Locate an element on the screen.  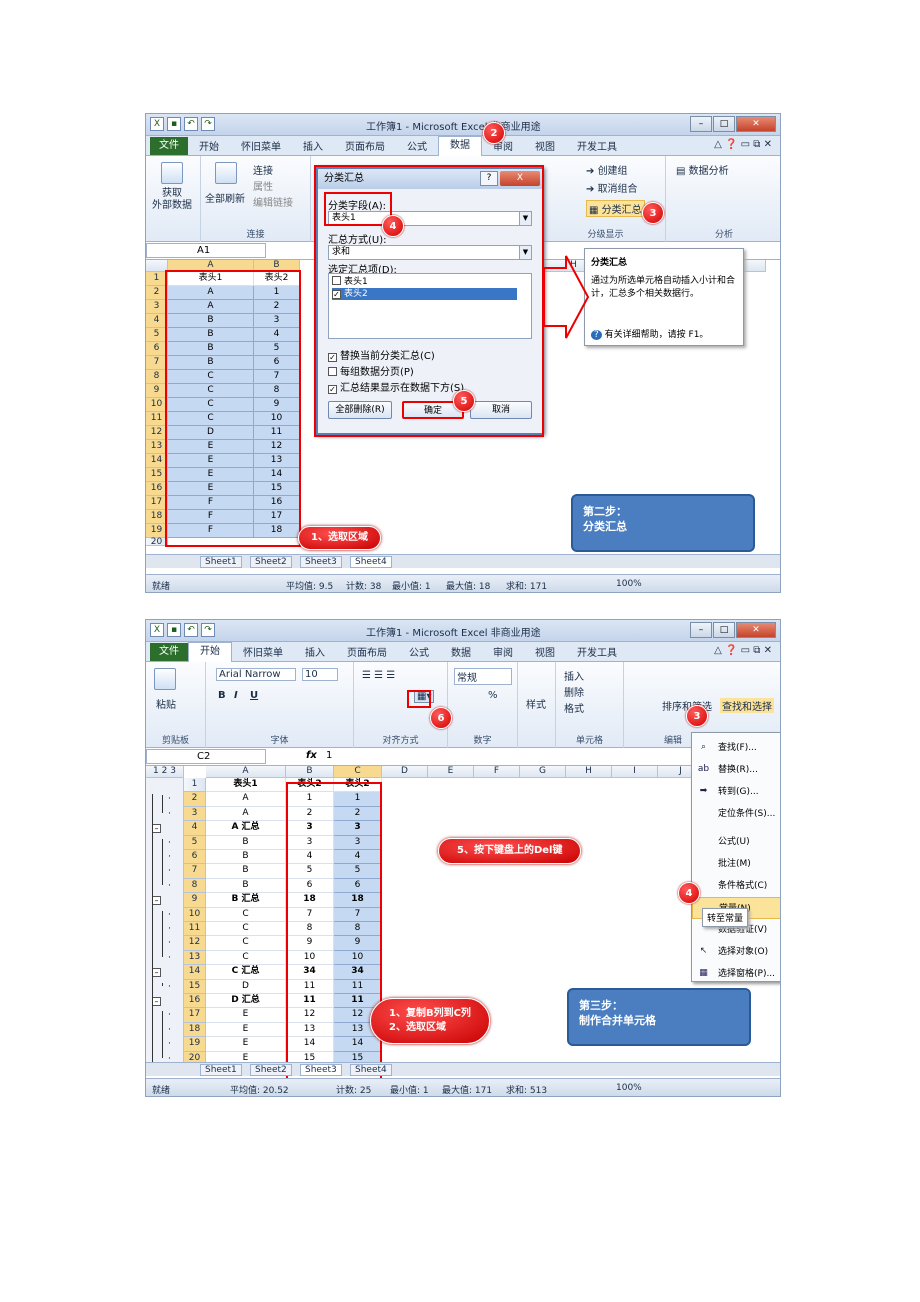
row-header: 8 is located at coordinates (195, 886).